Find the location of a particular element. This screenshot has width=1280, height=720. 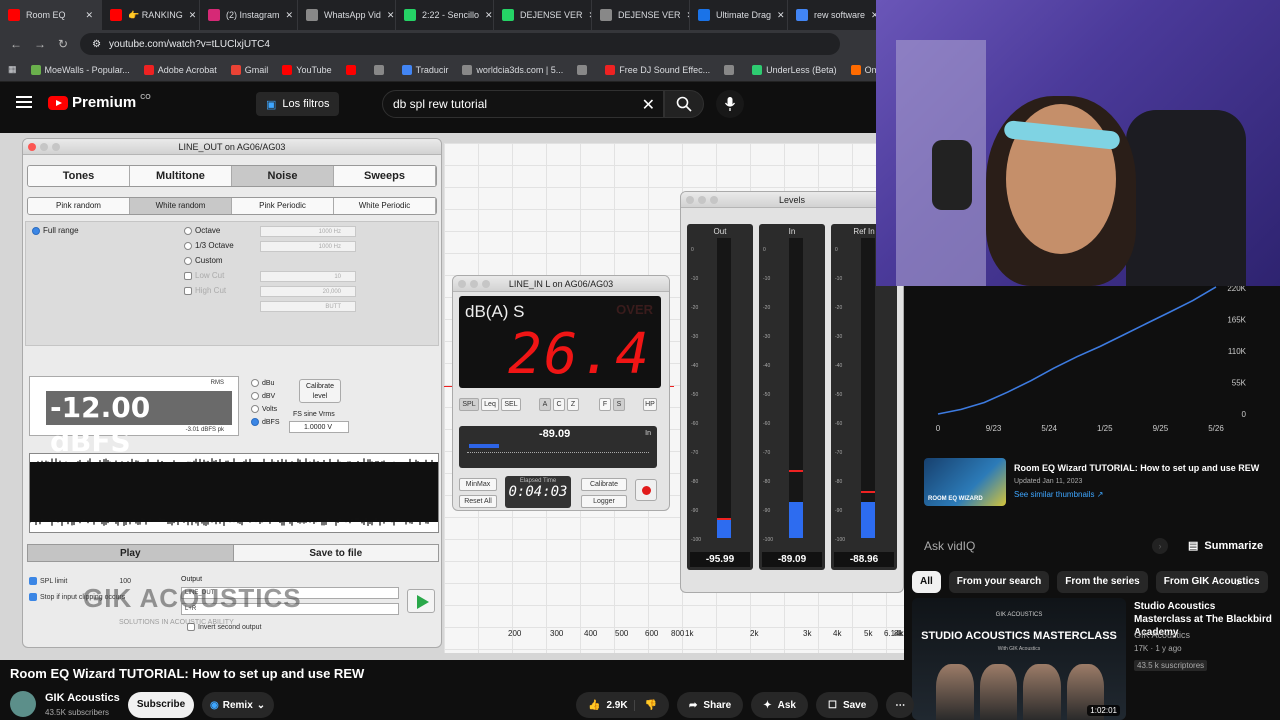

full-range-option: Full range is located at coordinates (55, 230).